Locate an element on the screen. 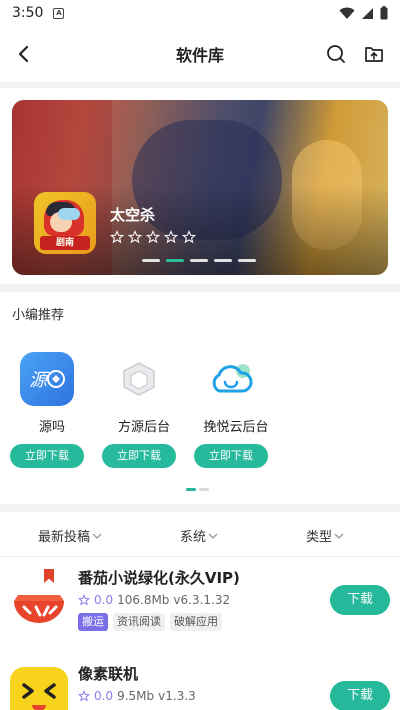 The width and height of the screenshot is (400, 710). app-meta: 0.0 106.8Mb v6.3.1.32 is located at coordinates (154, 600).